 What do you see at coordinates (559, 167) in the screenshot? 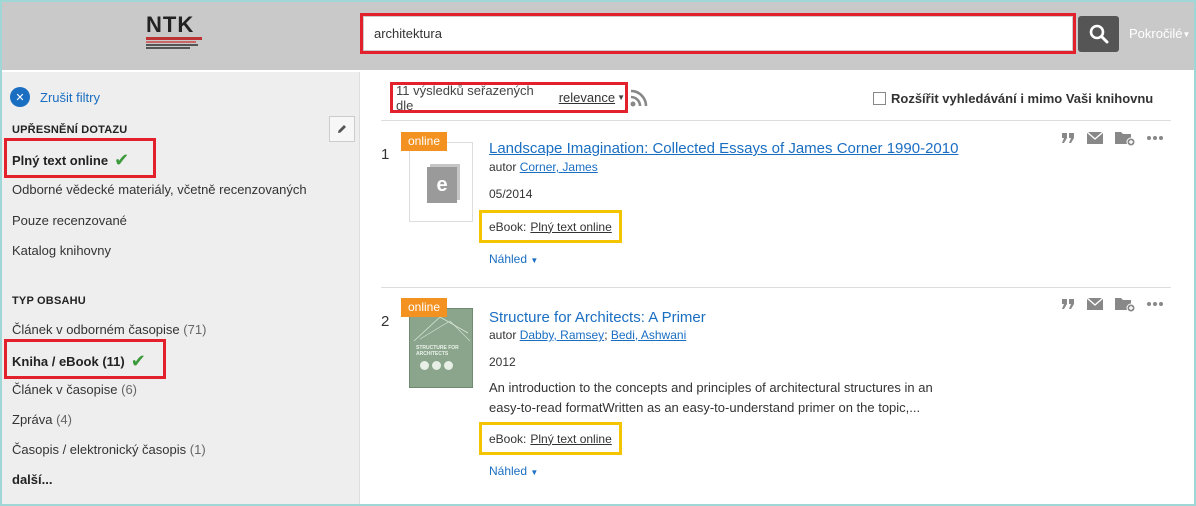
I see `author-link: Corner, James` at bounding box center [559, 167].